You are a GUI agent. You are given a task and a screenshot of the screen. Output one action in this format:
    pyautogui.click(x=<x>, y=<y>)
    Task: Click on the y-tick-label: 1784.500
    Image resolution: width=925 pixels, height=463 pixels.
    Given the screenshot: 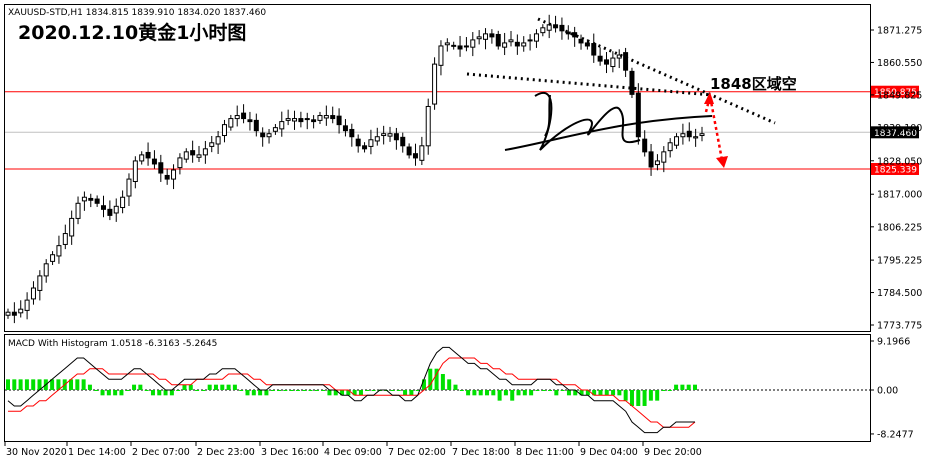 What is the action you would take?
    pyautogui.click(x=899, y=293)
    